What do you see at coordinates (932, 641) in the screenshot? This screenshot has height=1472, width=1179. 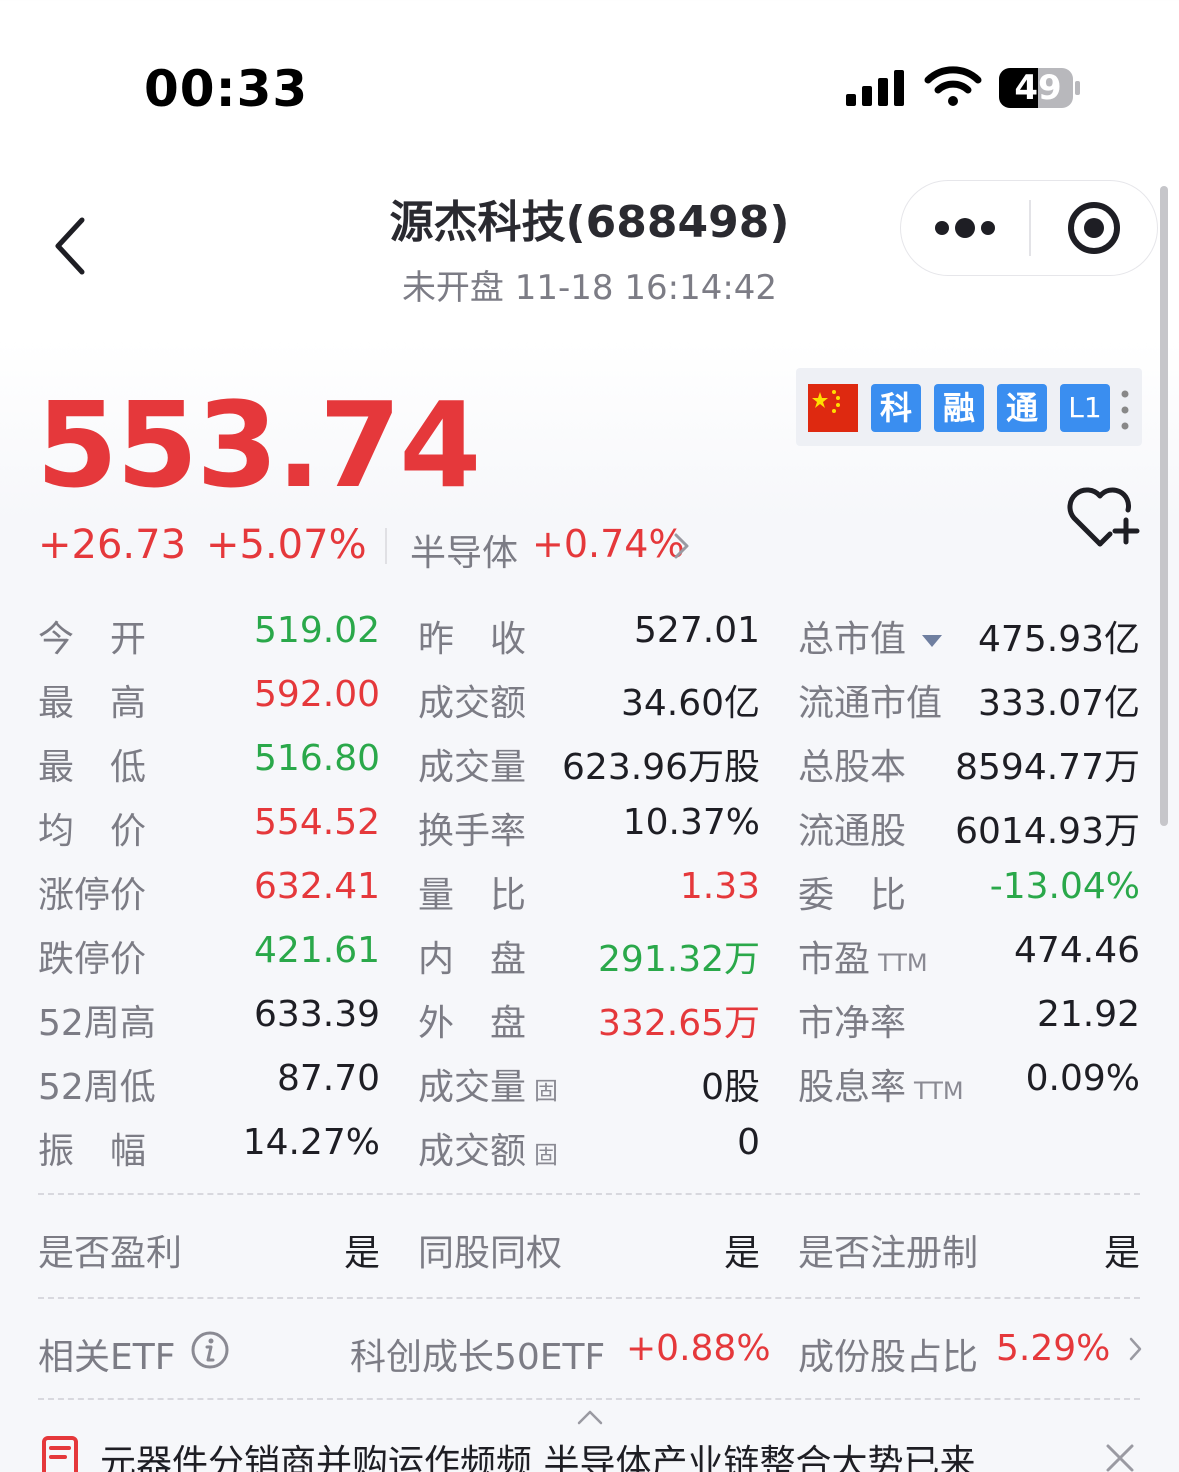 I see `dropdown-triangle-icon` at bounding box center [932, 641].